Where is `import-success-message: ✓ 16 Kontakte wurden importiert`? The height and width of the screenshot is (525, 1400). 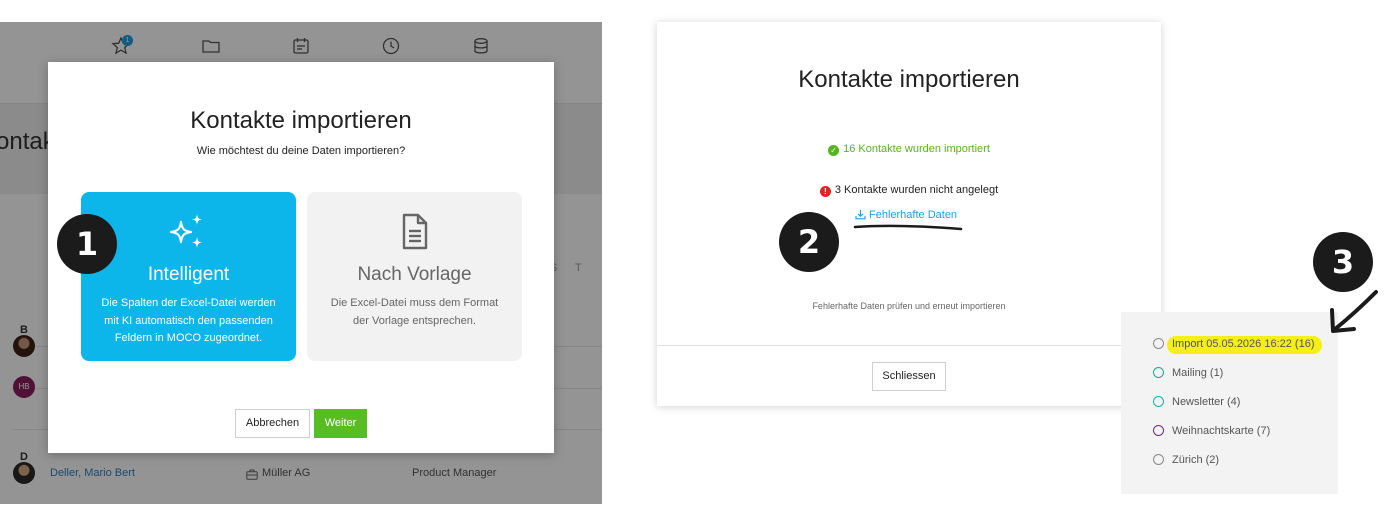
import-success-message: ✓ 16 Kontakte wurden importiert is located at coordinates (909, 149).